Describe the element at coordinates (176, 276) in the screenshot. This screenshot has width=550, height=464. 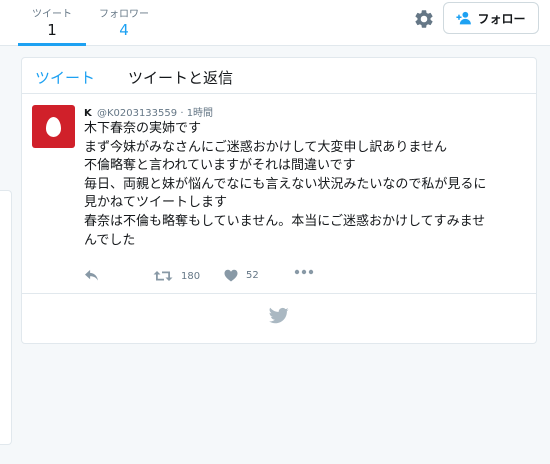
I see `retweet-button: 180` at that location.